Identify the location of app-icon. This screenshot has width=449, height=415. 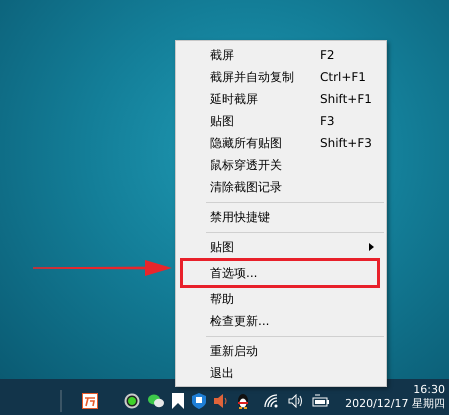
(90, 401).